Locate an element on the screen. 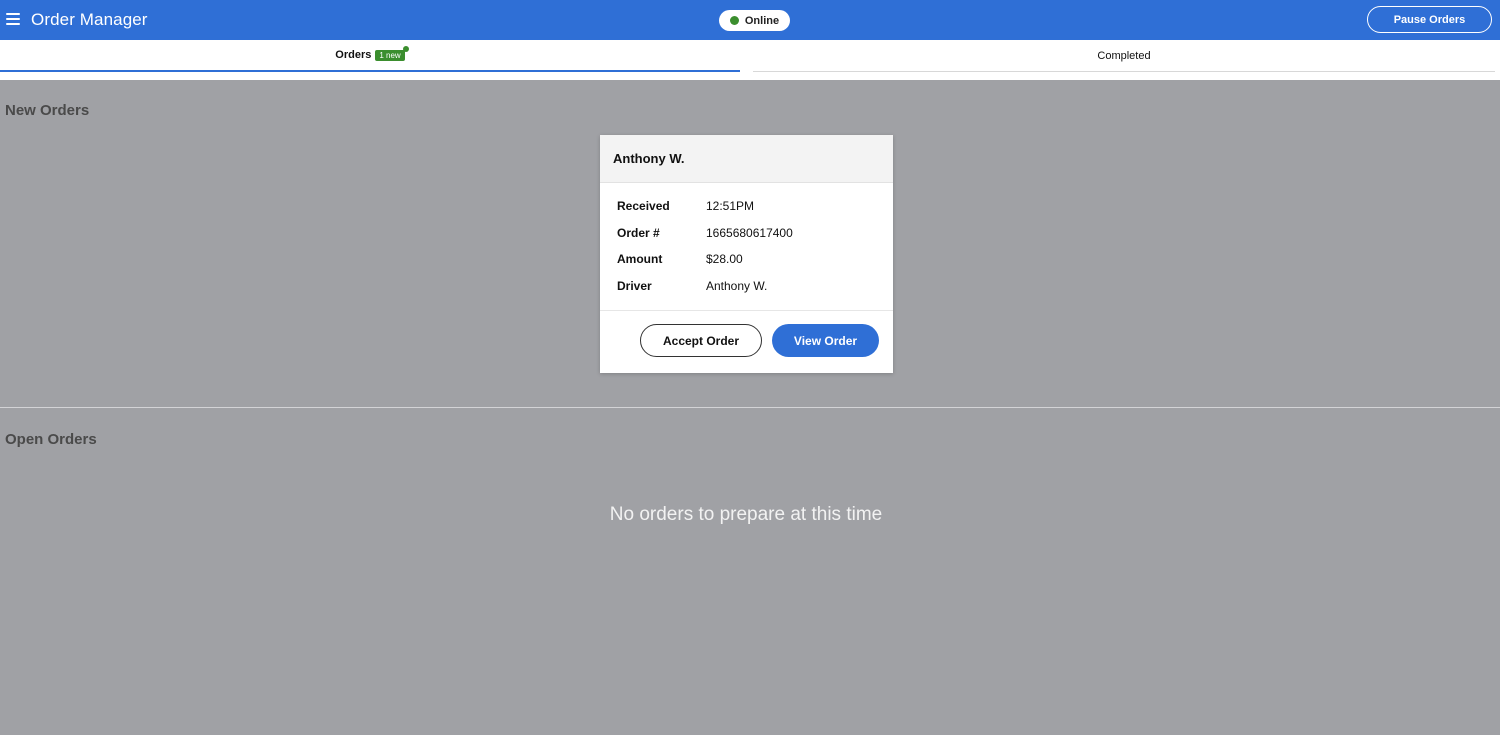 This screenshot has width=1500, height=735. new-orders-badge: 1 new is located at coordinates (392, 53).